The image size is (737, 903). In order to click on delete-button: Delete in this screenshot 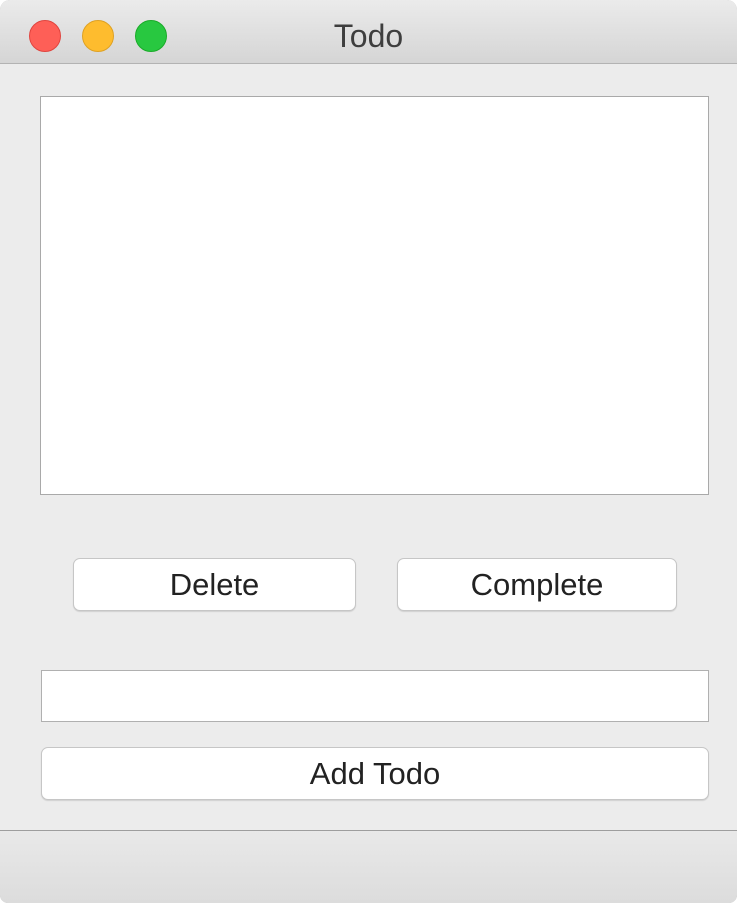, I will do `click(214, 584)`.